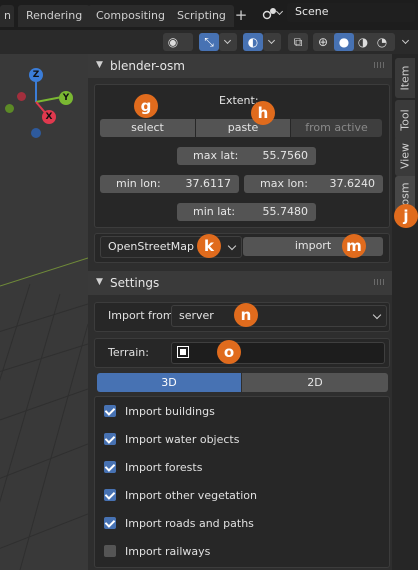  I want to click on shading-mode-group: ⊕ ● ◑ ◔, so click(354, 42).